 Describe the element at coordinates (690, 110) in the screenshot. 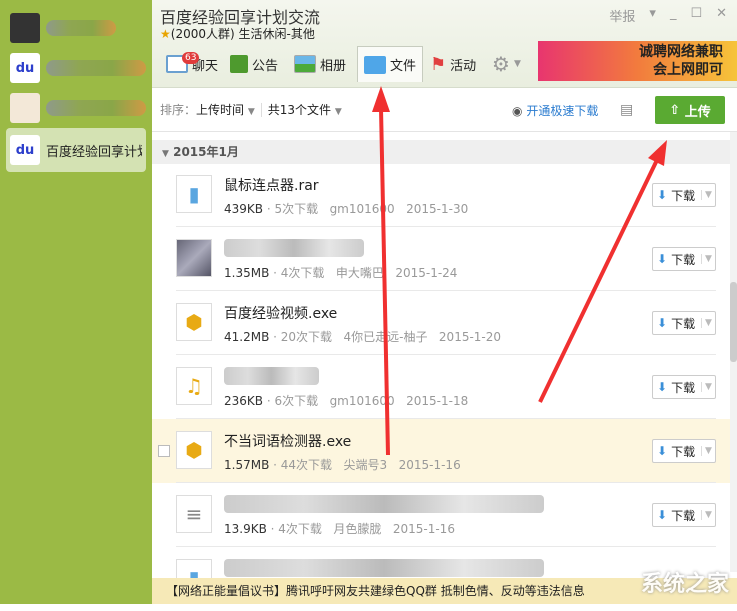

I see `upload-button: ⇧ 上传` at that location.